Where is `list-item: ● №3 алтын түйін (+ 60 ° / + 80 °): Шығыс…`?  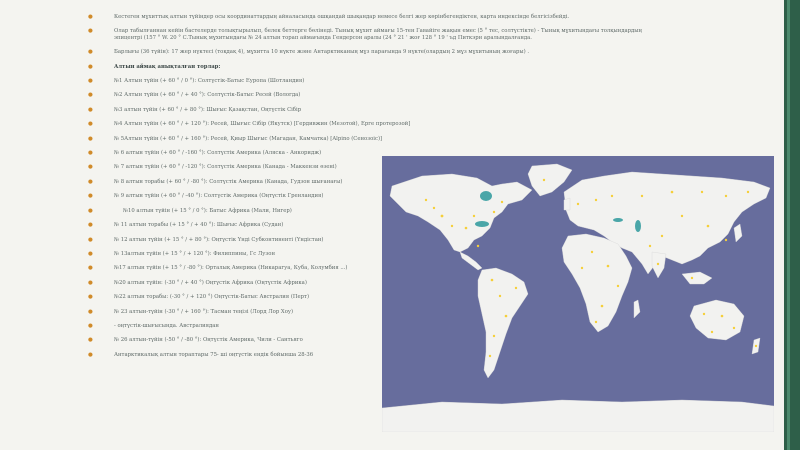 list-item: ● №3 алтын түйін (+ 60 ° / + 80 °): Шығыс… is located at coordinates (368, 110).